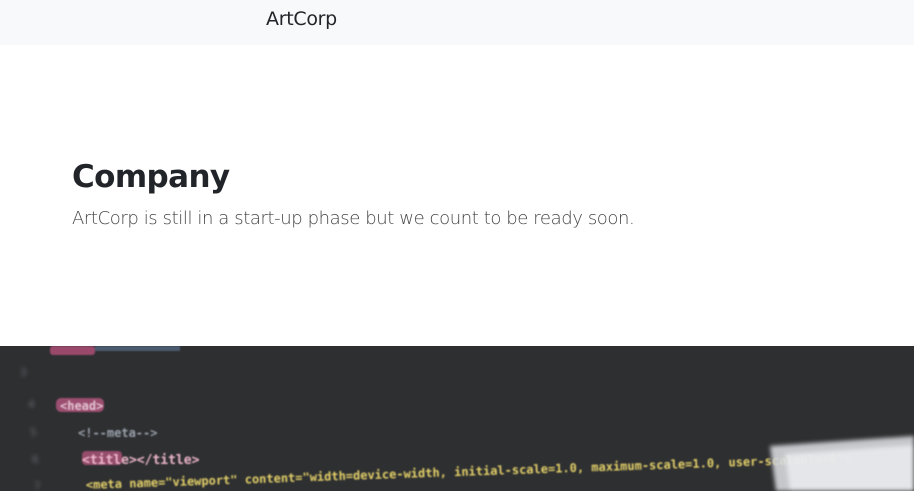 This screenshot has width=914, height=491. I want to click on line-number: 5, so click(33, 432).